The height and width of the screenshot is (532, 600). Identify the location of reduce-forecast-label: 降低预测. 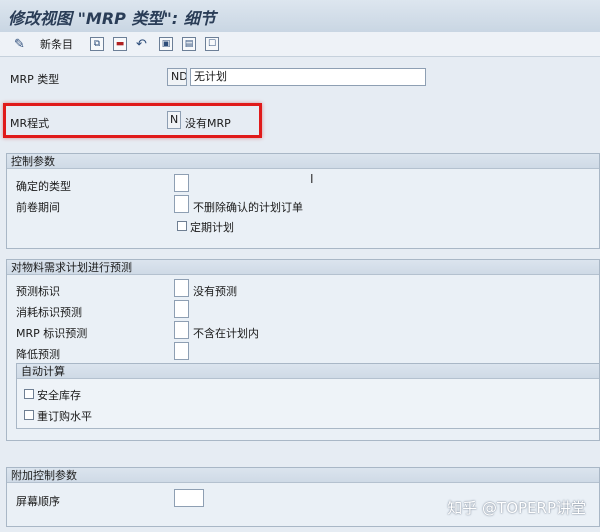
(38, 354).